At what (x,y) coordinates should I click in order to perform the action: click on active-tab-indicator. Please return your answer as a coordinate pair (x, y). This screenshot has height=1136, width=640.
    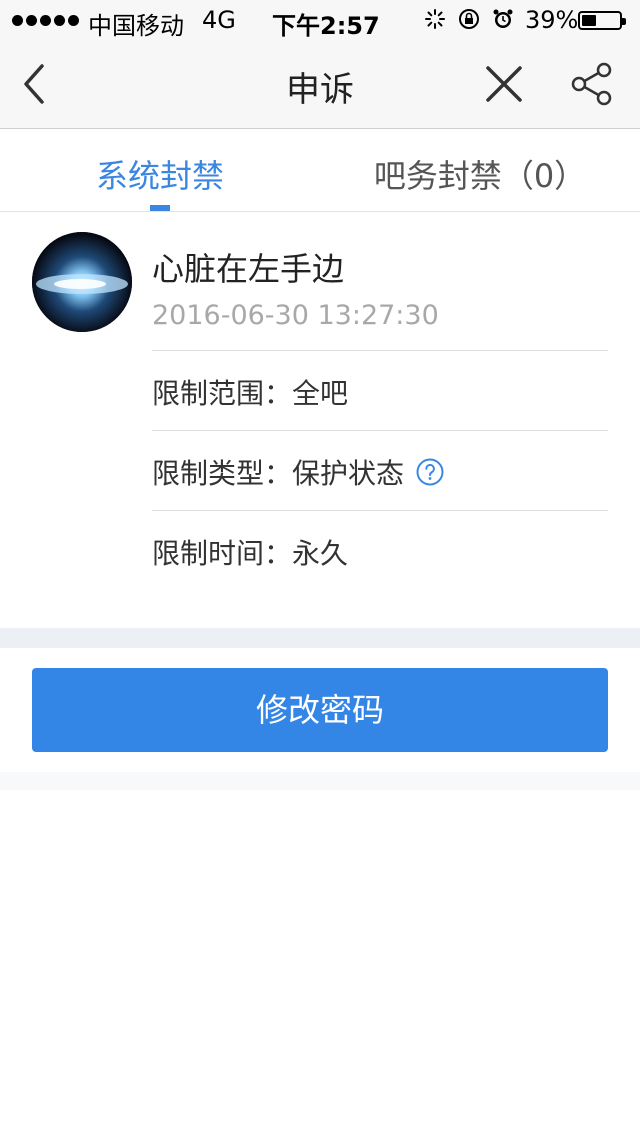
    Looking at the image, I should click on (160, 208).